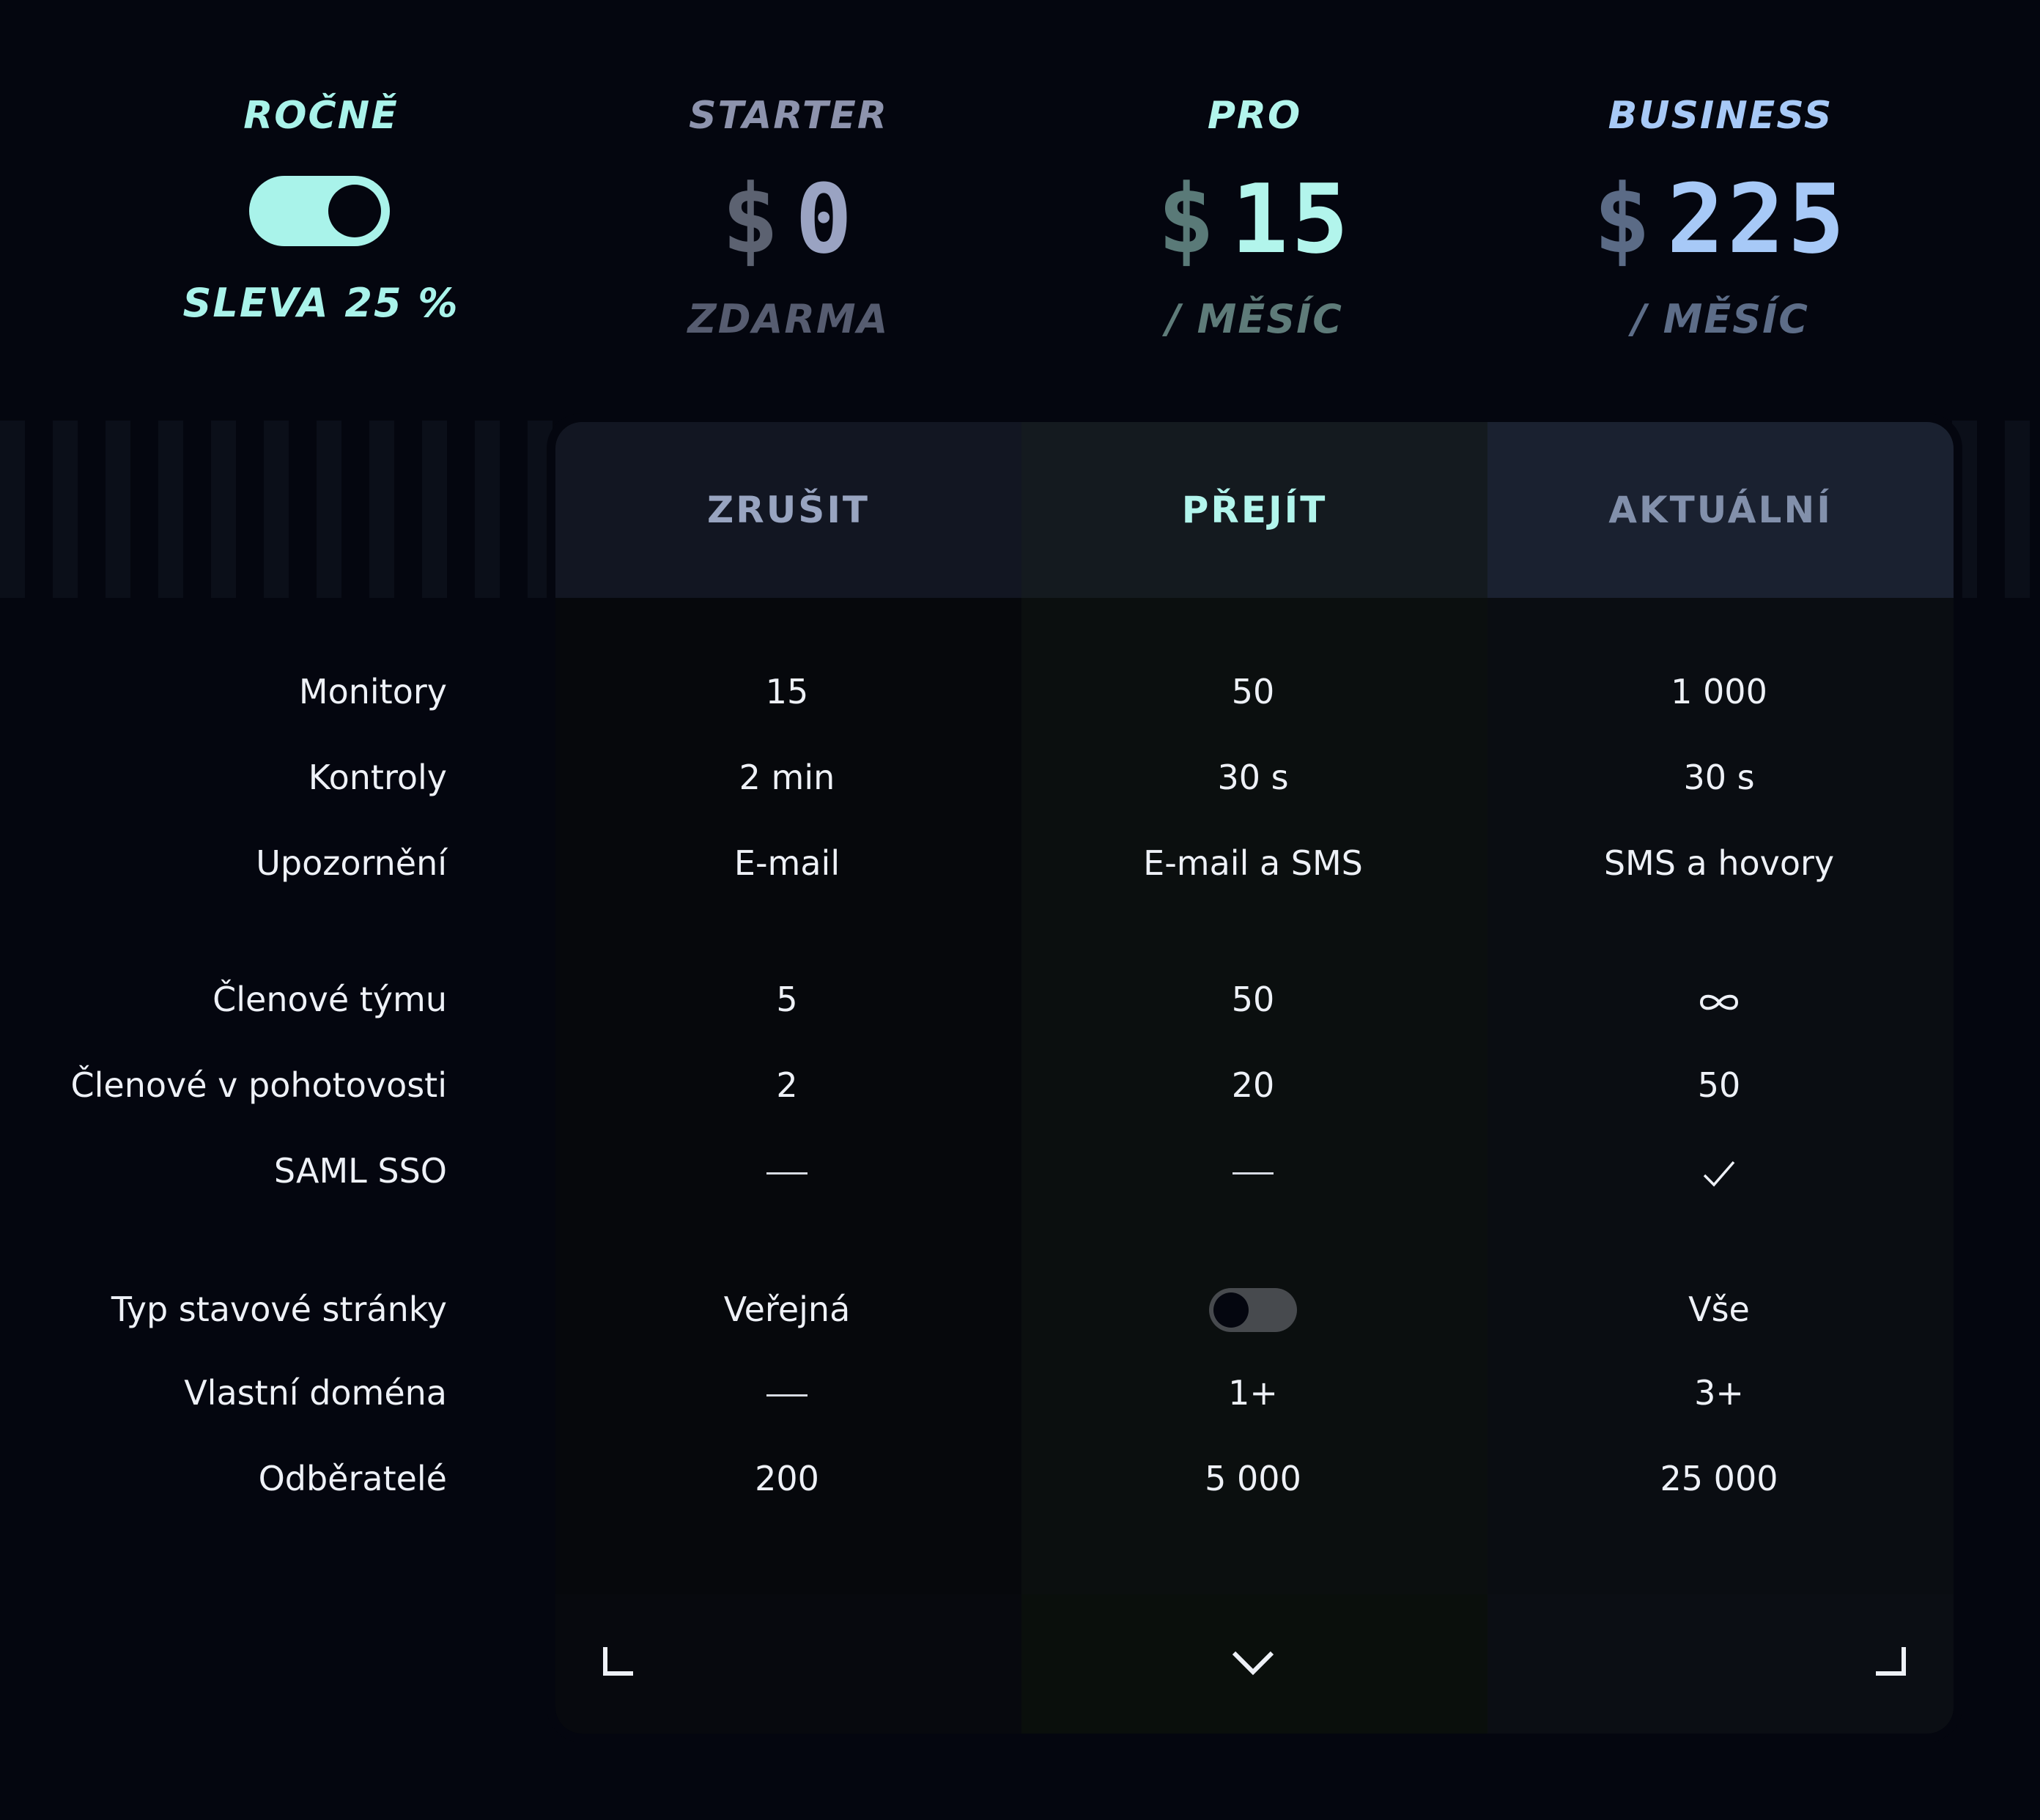  I want to click on cell-monitors-pro: 50, so click(1253, 692).